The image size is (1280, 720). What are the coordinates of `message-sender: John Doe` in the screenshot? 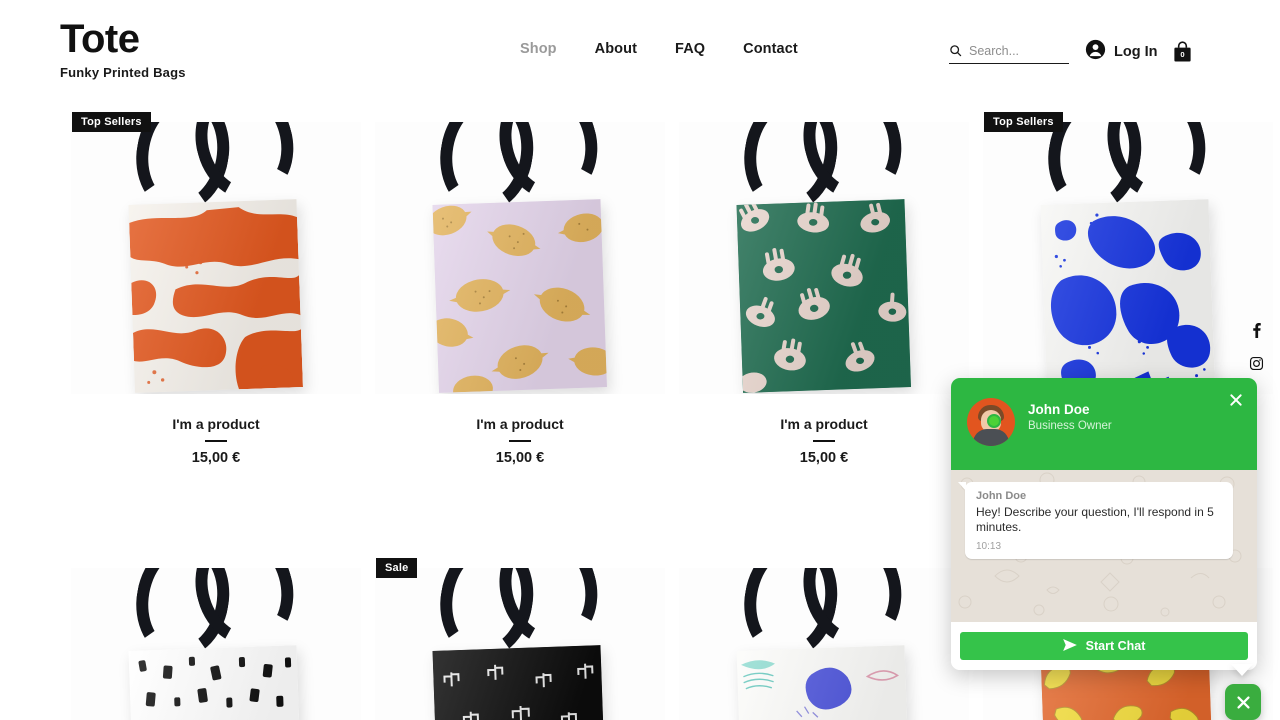 It's located at (1001, 496).